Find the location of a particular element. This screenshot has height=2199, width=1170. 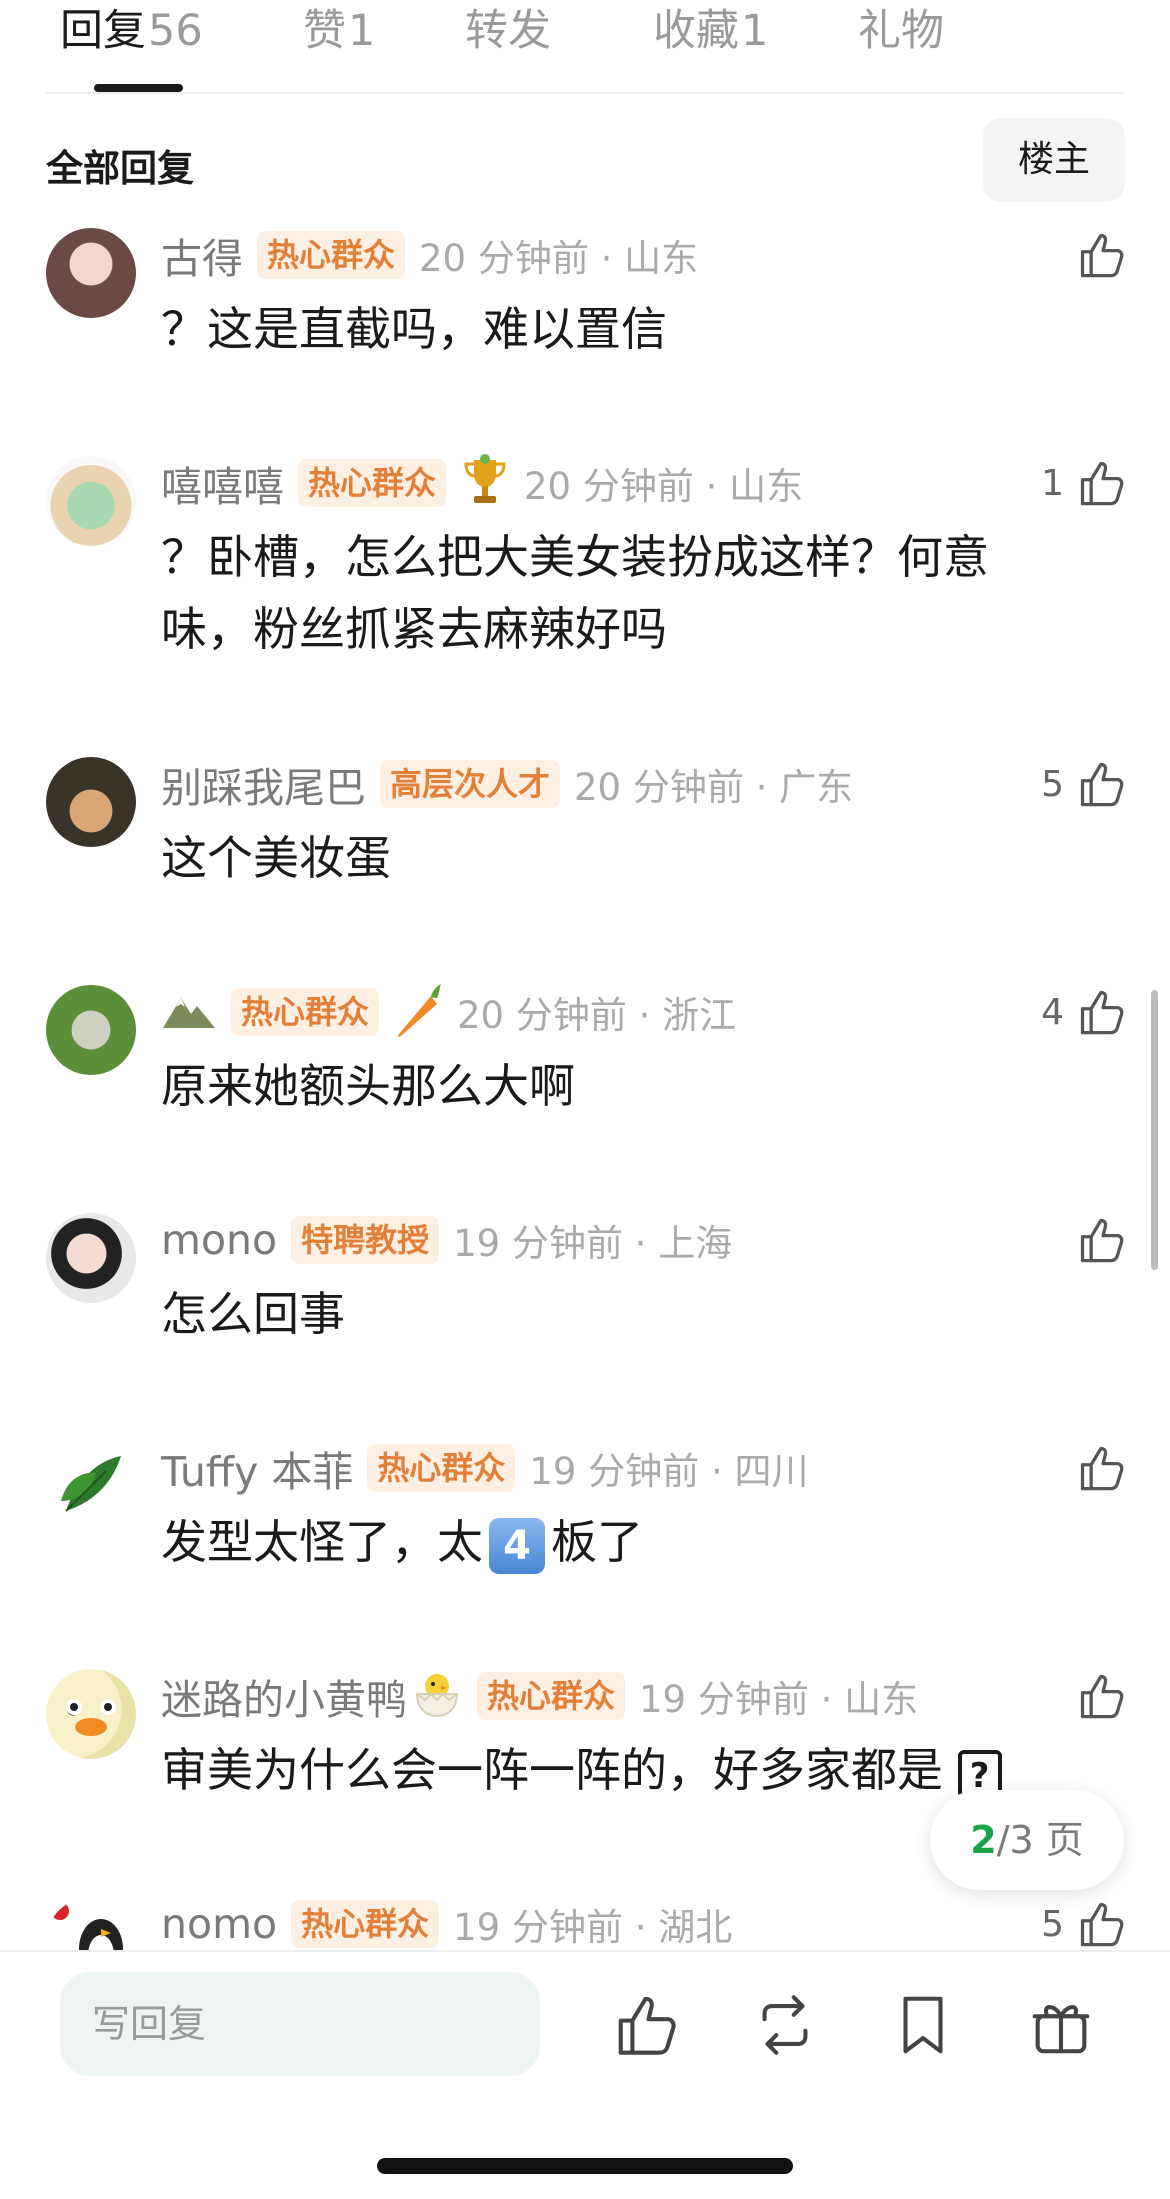

timestamp-location: 20 分钟前 · 浙江 is located at coordinates (597, 1015).